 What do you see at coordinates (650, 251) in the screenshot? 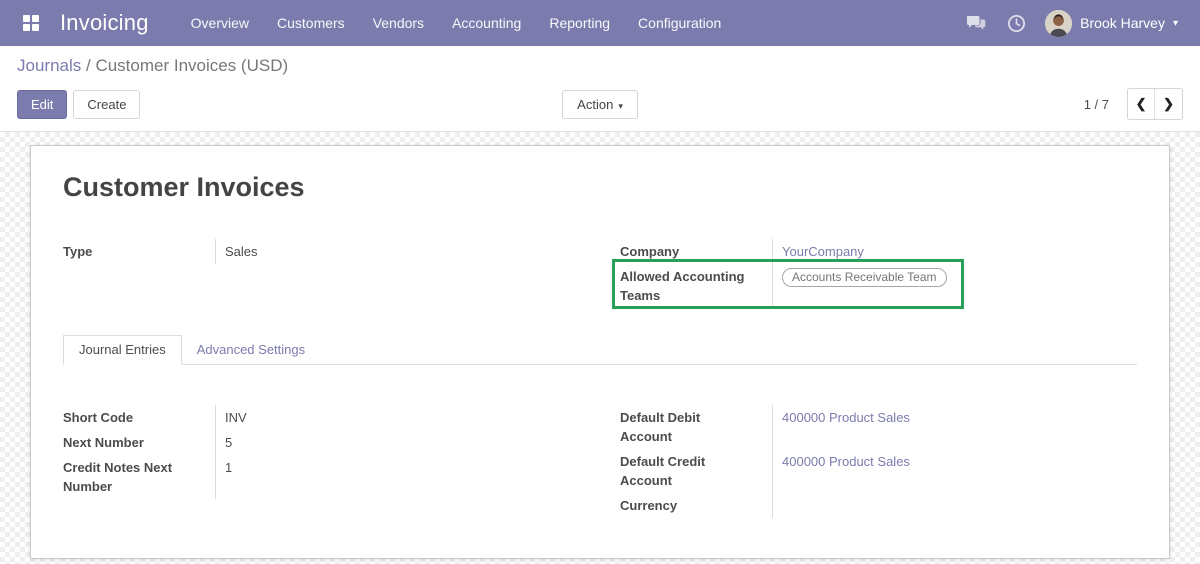
I see `field-label-company: Company` at bounding box center [650, 251].